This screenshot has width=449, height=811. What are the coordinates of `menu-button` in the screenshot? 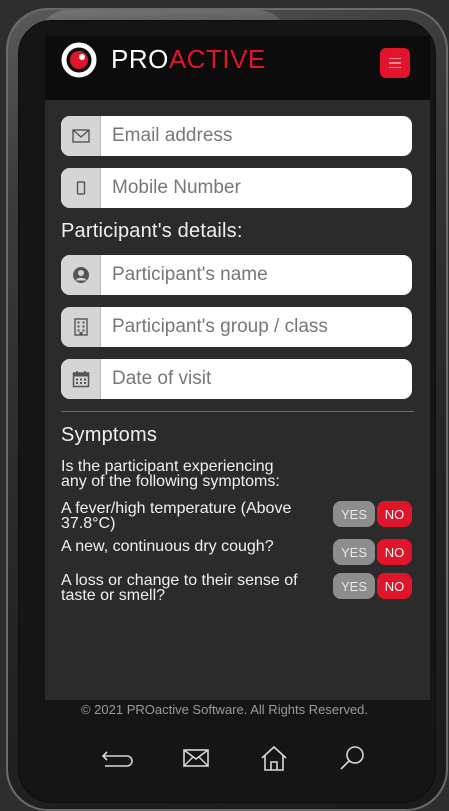 It's located at (395, 63).